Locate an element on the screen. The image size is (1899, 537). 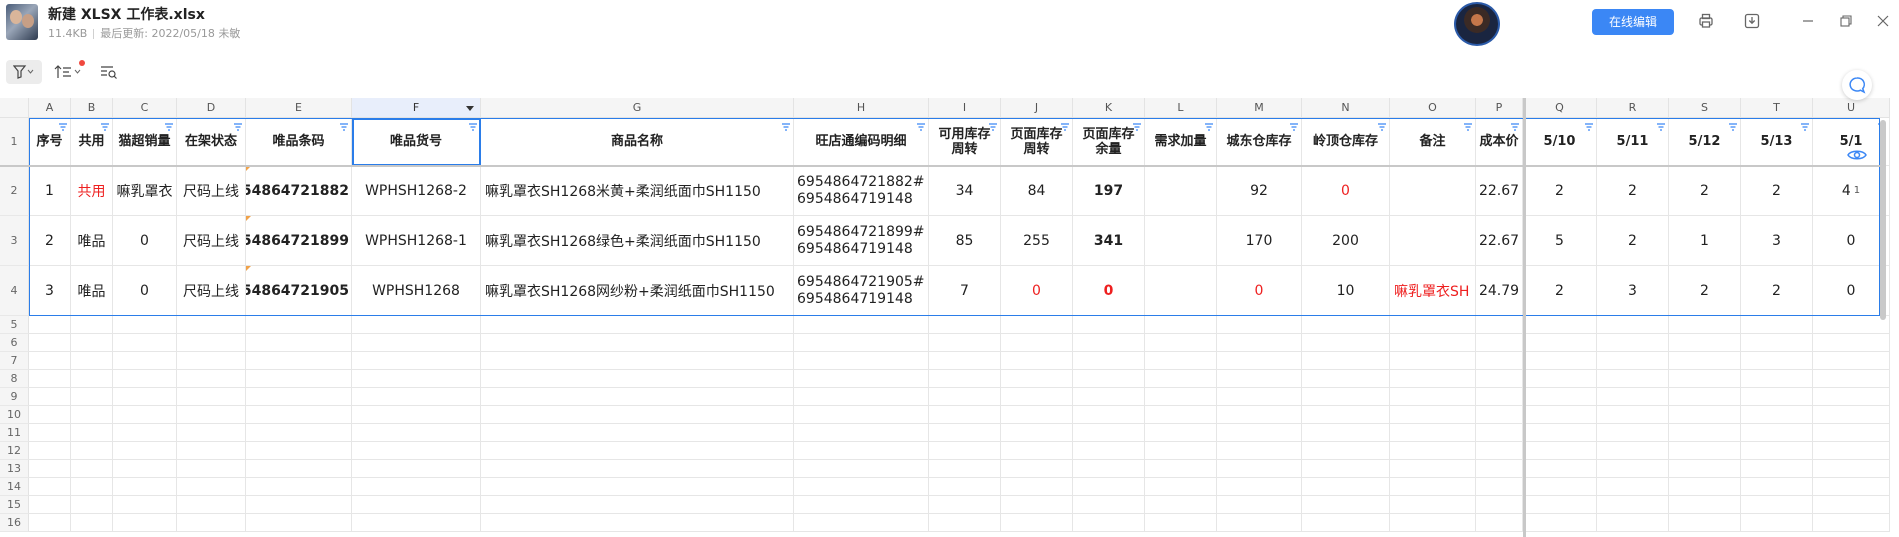
header-cell: 5/12 is located at coordinates (1705, 142).